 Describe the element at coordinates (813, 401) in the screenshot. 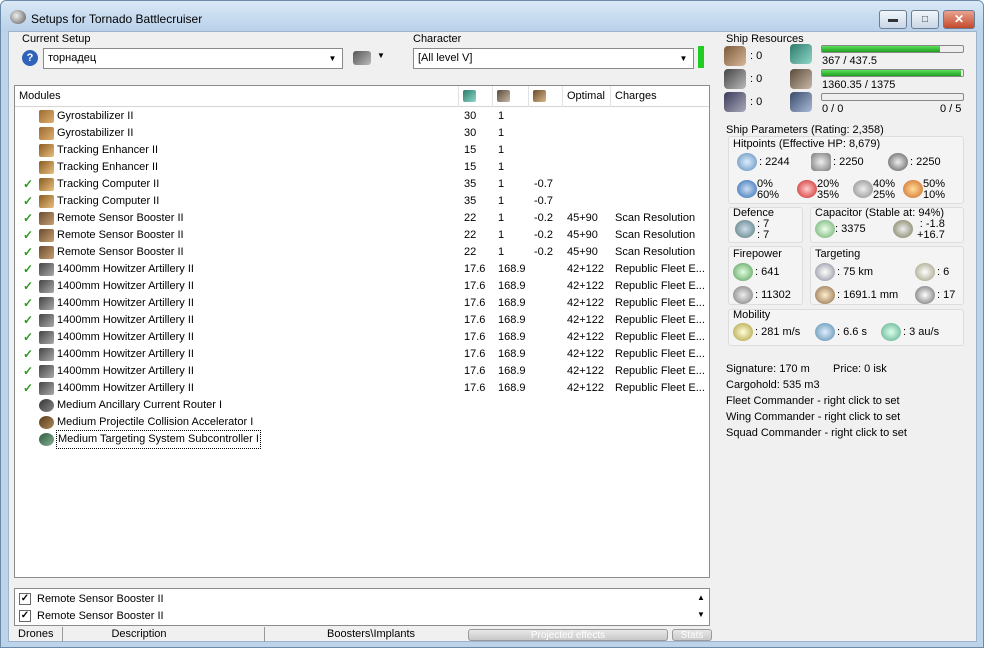

I see `fleet-commander: Fleet Commander - right click to set` at that location.